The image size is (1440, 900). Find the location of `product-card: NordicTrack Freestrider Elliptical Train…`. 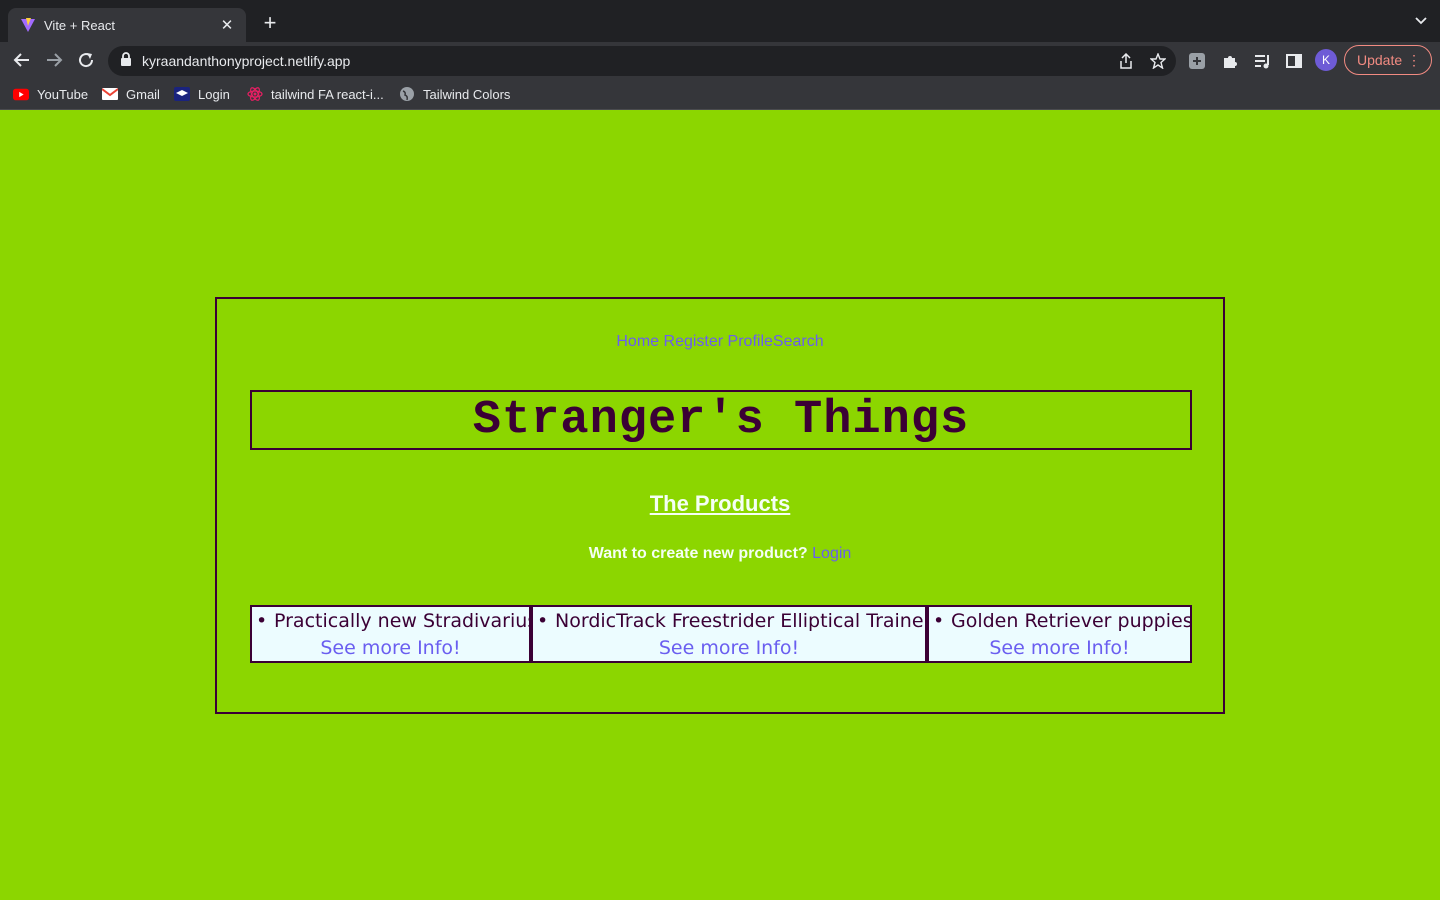

product-card: NordicTrack Freestrider Elliptical Train… is located at coordinates (729, 634).